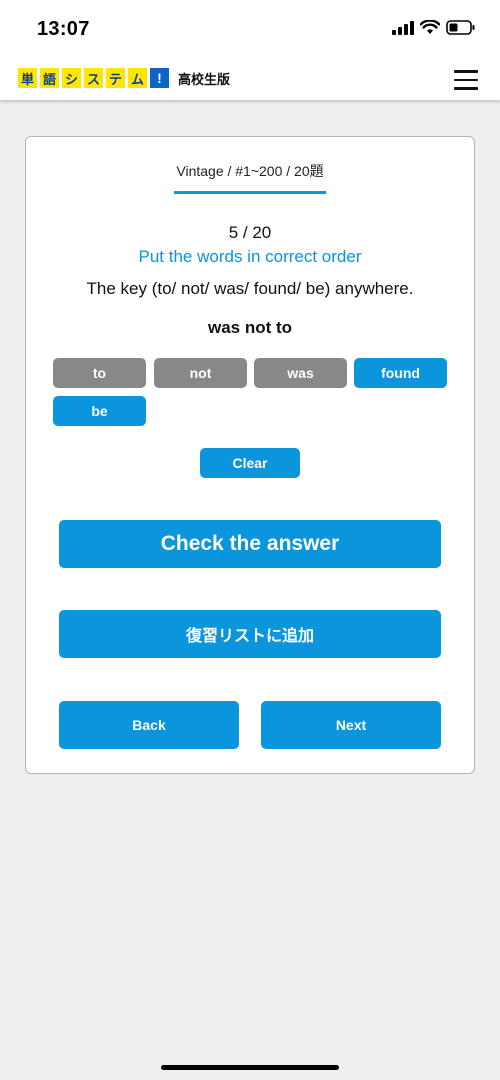 The height and width of the screenshot is (1080, 500). I want to click on status-icons, so click(434, 27).